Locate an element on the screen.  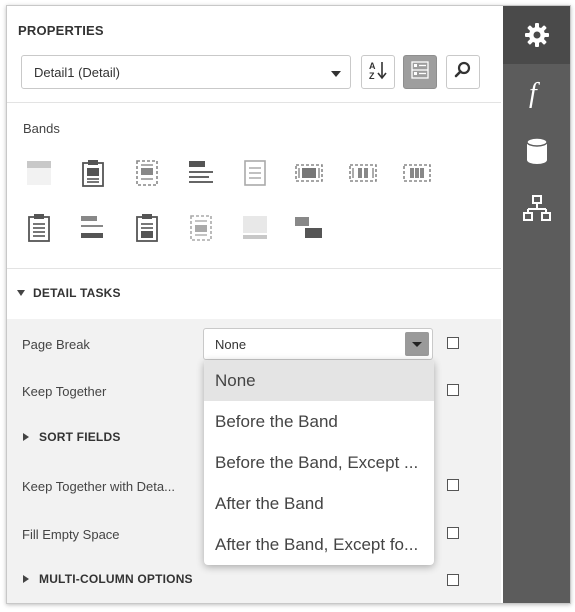
function-icon: f is located at coordinates (537, 93).